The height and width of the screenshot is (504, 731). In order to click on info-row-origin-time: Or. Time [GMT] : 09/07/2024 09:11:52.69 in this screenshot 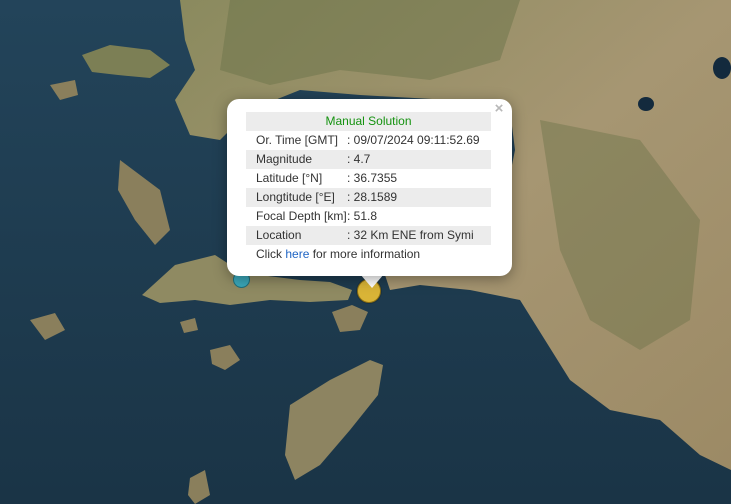, I will do `click(368, 140)`.